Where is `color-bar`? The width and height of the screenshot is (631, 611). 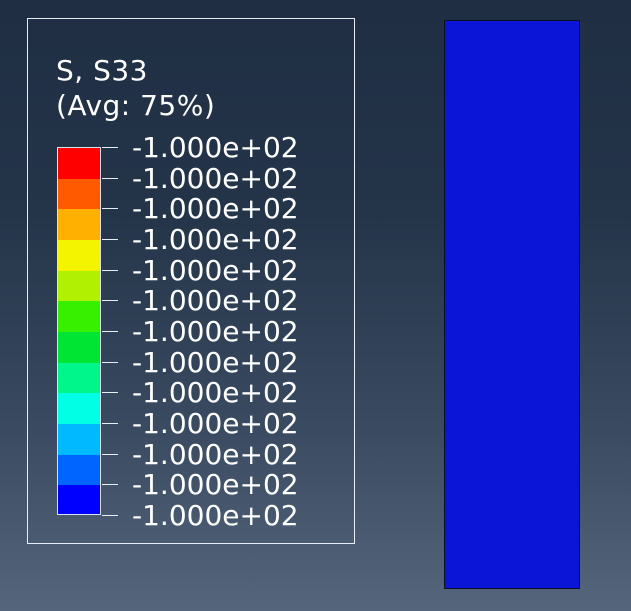 color-bar is located at coordinates (79, 331).